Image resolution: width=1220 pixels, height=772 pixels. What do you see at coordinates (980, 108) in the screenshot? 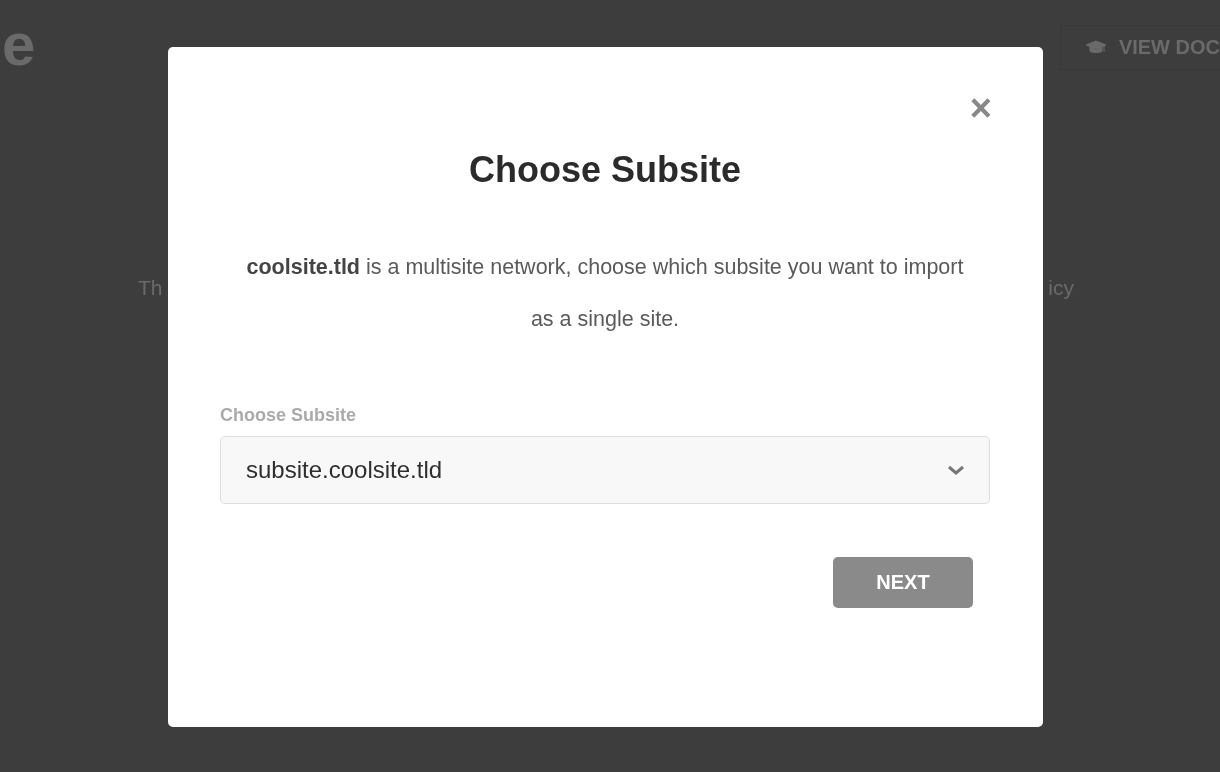
I see `close-button: ×` at bounding box center [980, 108].